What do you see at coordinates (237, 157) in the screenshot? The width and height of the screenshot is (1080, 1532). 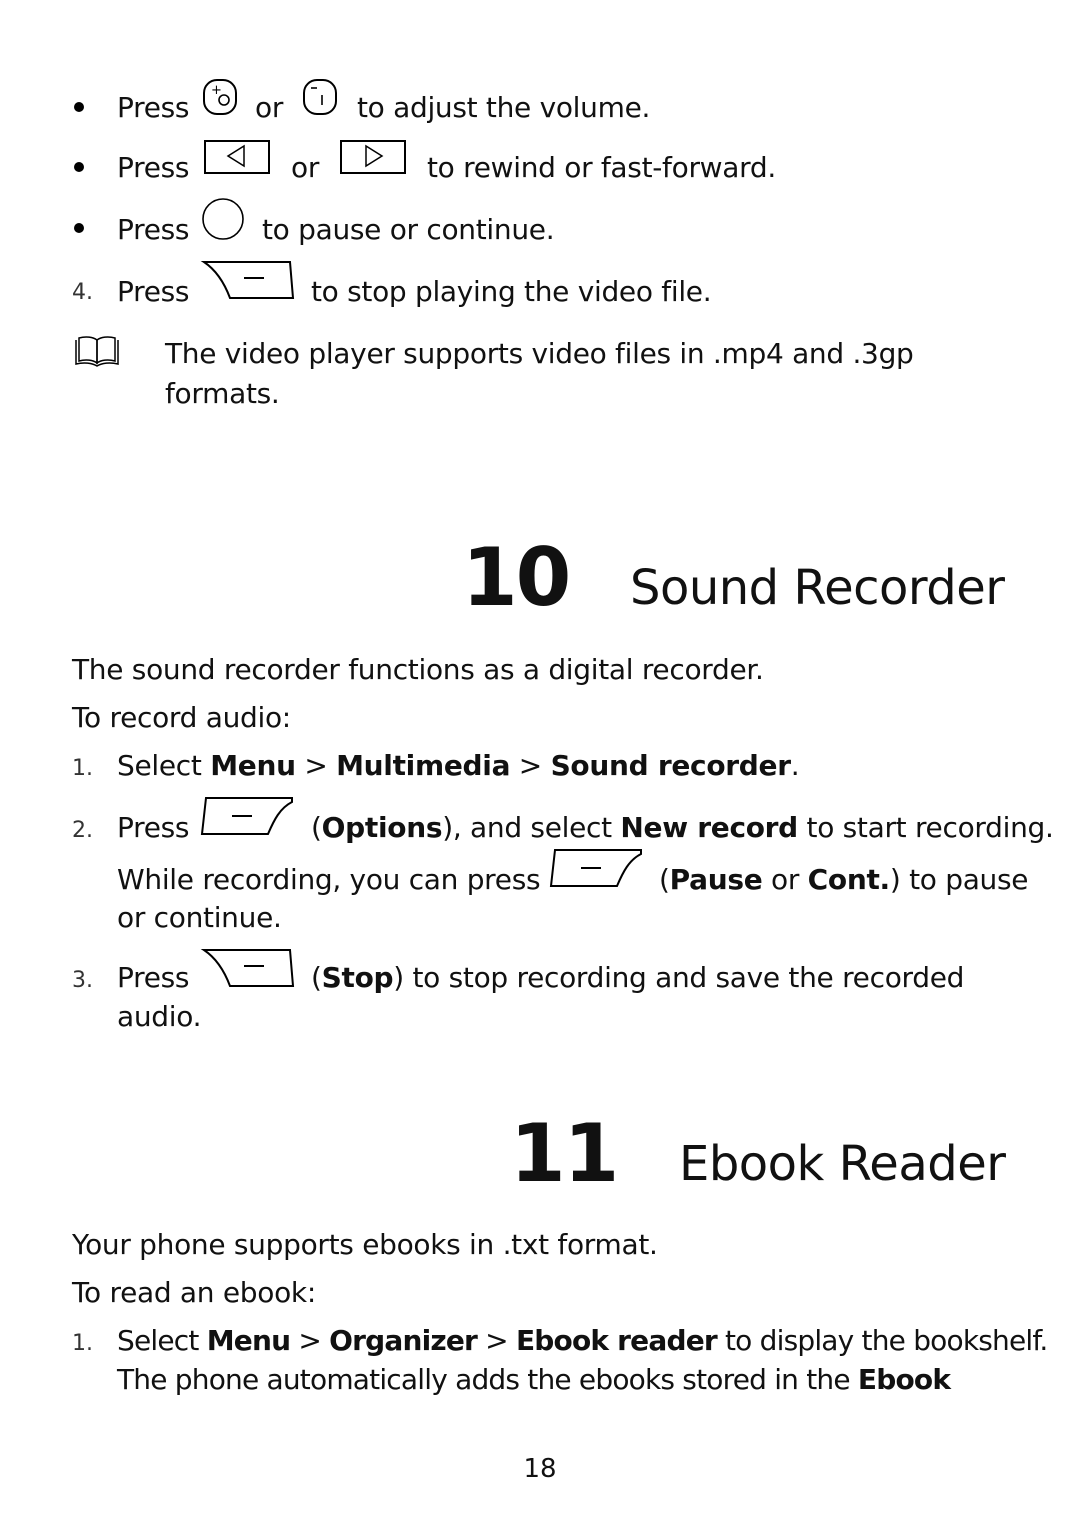 I see `rewind-key-icon` at bounding box center [237, 157].